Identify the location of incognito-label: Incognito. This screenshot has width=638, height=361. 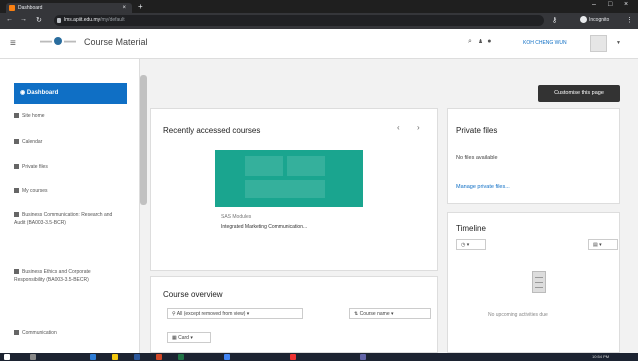
(599, 19).